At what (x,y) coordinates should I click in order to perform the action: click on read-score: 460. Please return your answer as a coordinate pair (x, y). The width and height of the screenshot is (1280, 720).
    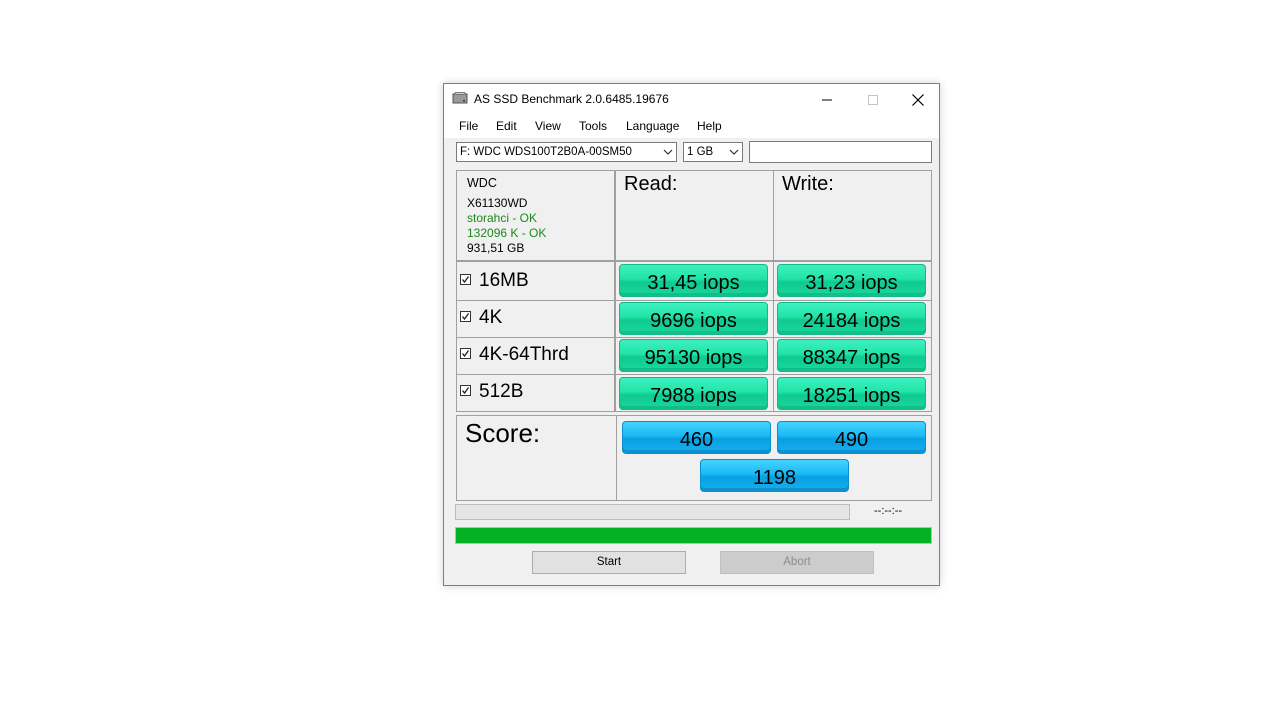
    Looking at the image, I should click on (696, 437).